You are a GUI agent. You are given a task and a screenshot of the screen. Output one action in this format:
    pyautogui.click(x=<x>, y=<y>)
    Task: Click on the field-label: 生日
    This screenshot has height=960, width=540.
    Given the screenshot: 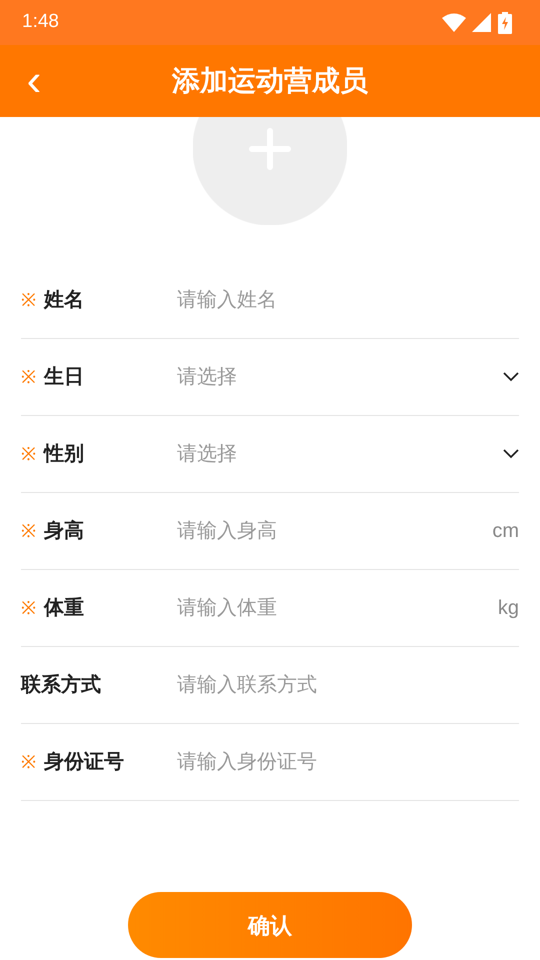 What is the action you would take?
    pyautogui.click(x=64, y=377)
    